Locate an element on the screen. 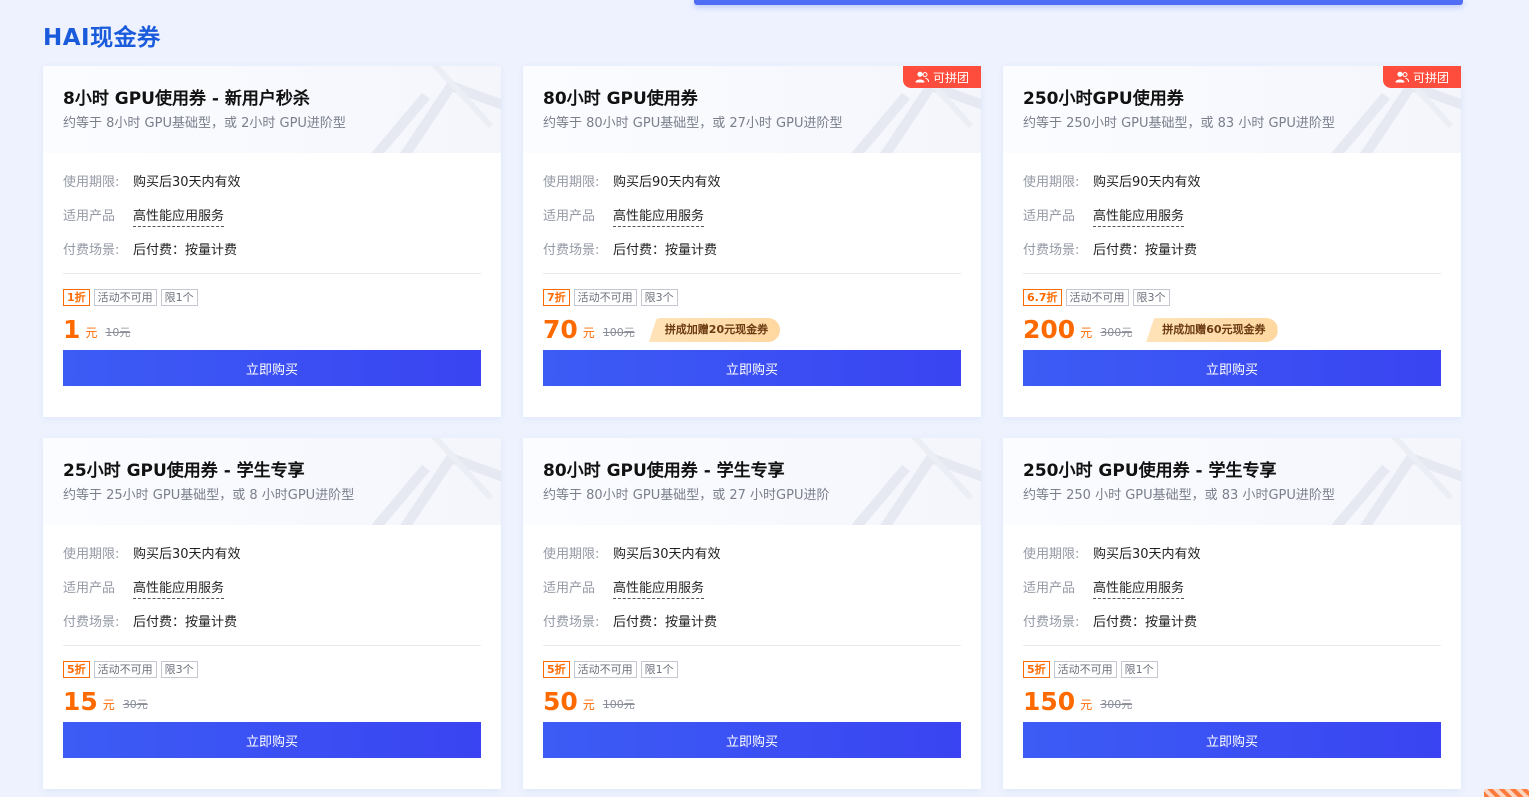 The image size is (1529, 797). price-row: 200 元 300元 拼成加赠60元现金券 is located at coordinates (1232, 329).